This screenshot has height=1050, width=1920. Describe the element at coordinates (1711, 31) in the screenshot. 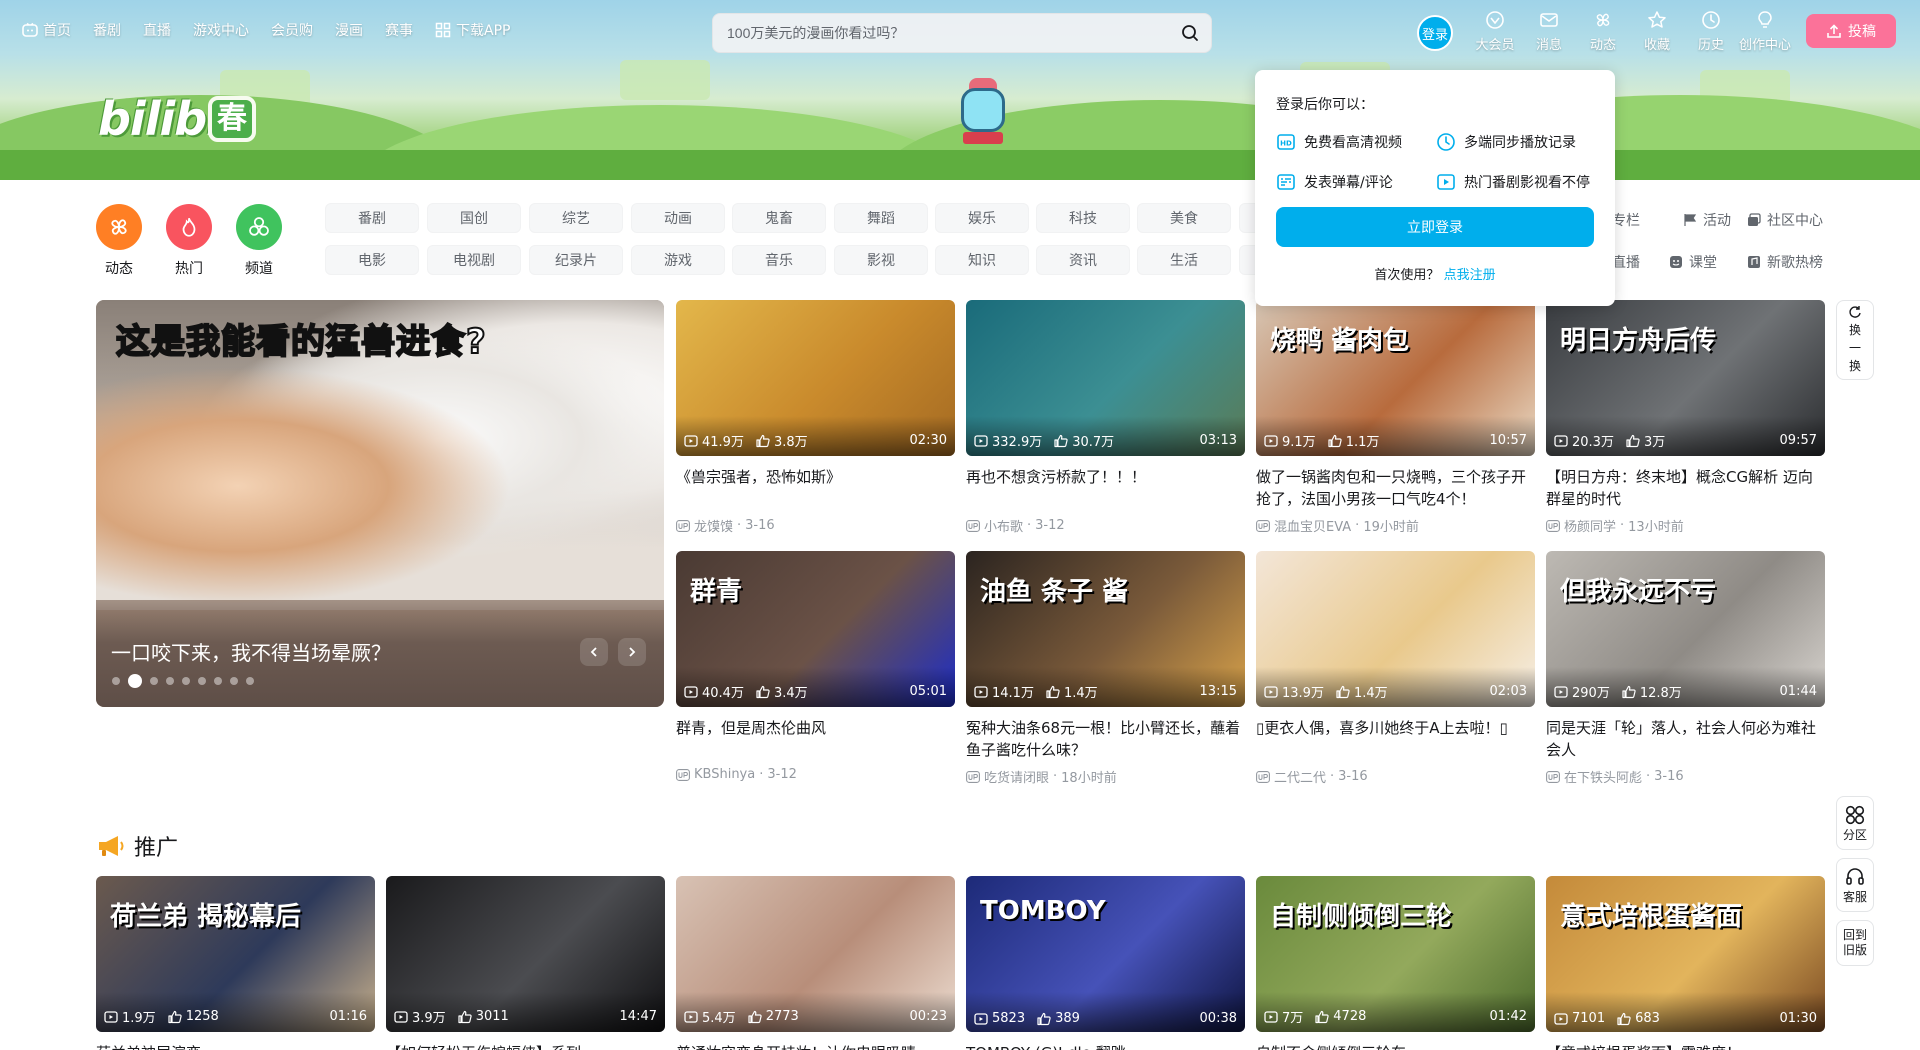

I see `nav-history: 历史` at that location.